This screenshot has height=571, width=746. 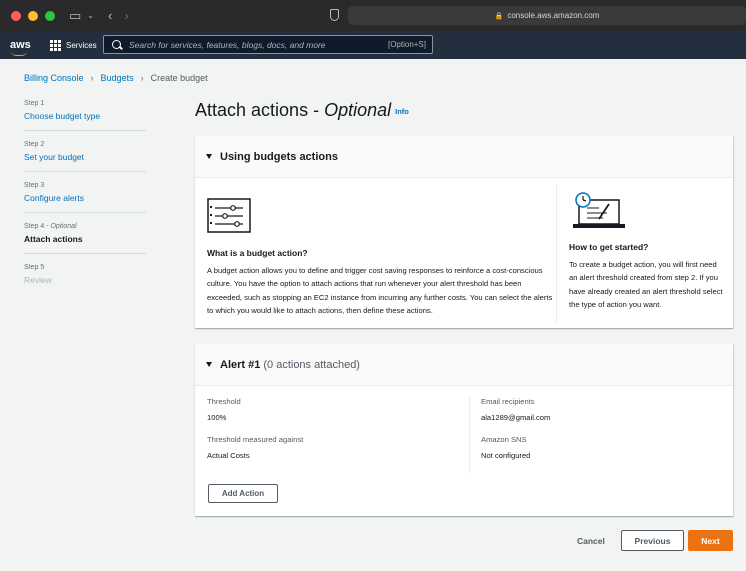 I want to click on maximize-window-button, so click(x=50, y=15).